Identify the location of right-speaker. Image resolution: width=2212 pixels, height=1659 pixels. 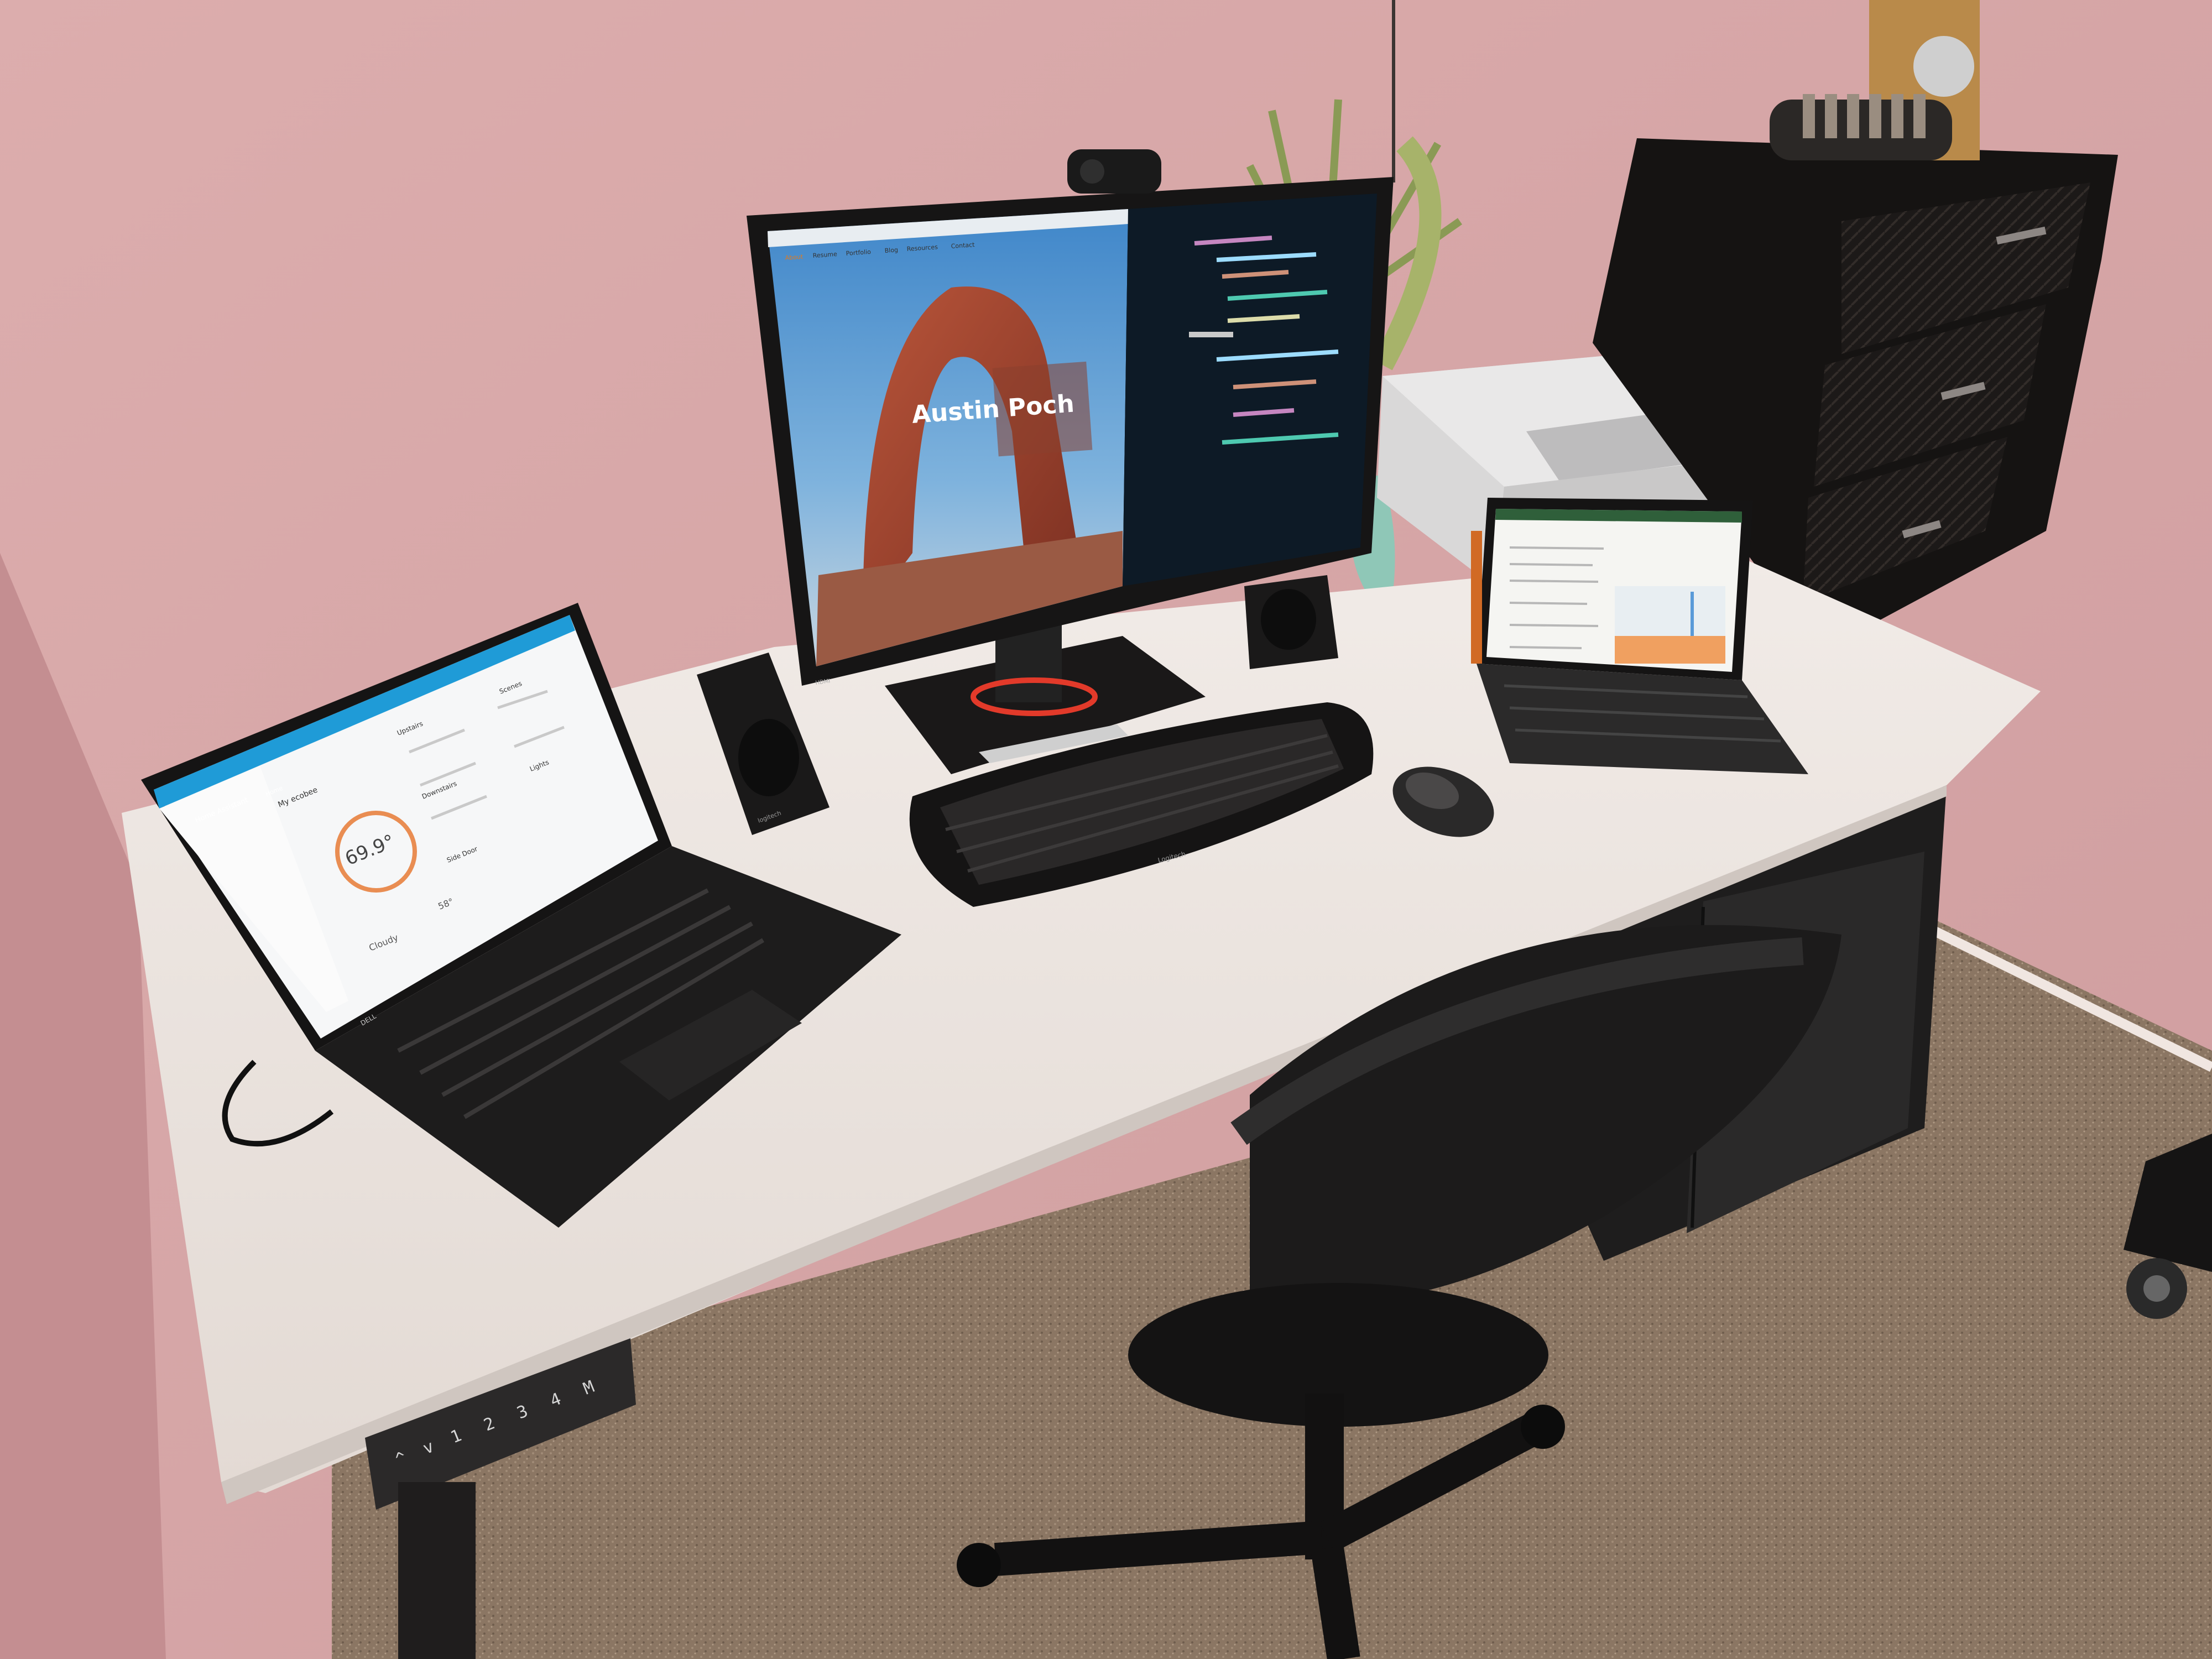
(1291, 622).